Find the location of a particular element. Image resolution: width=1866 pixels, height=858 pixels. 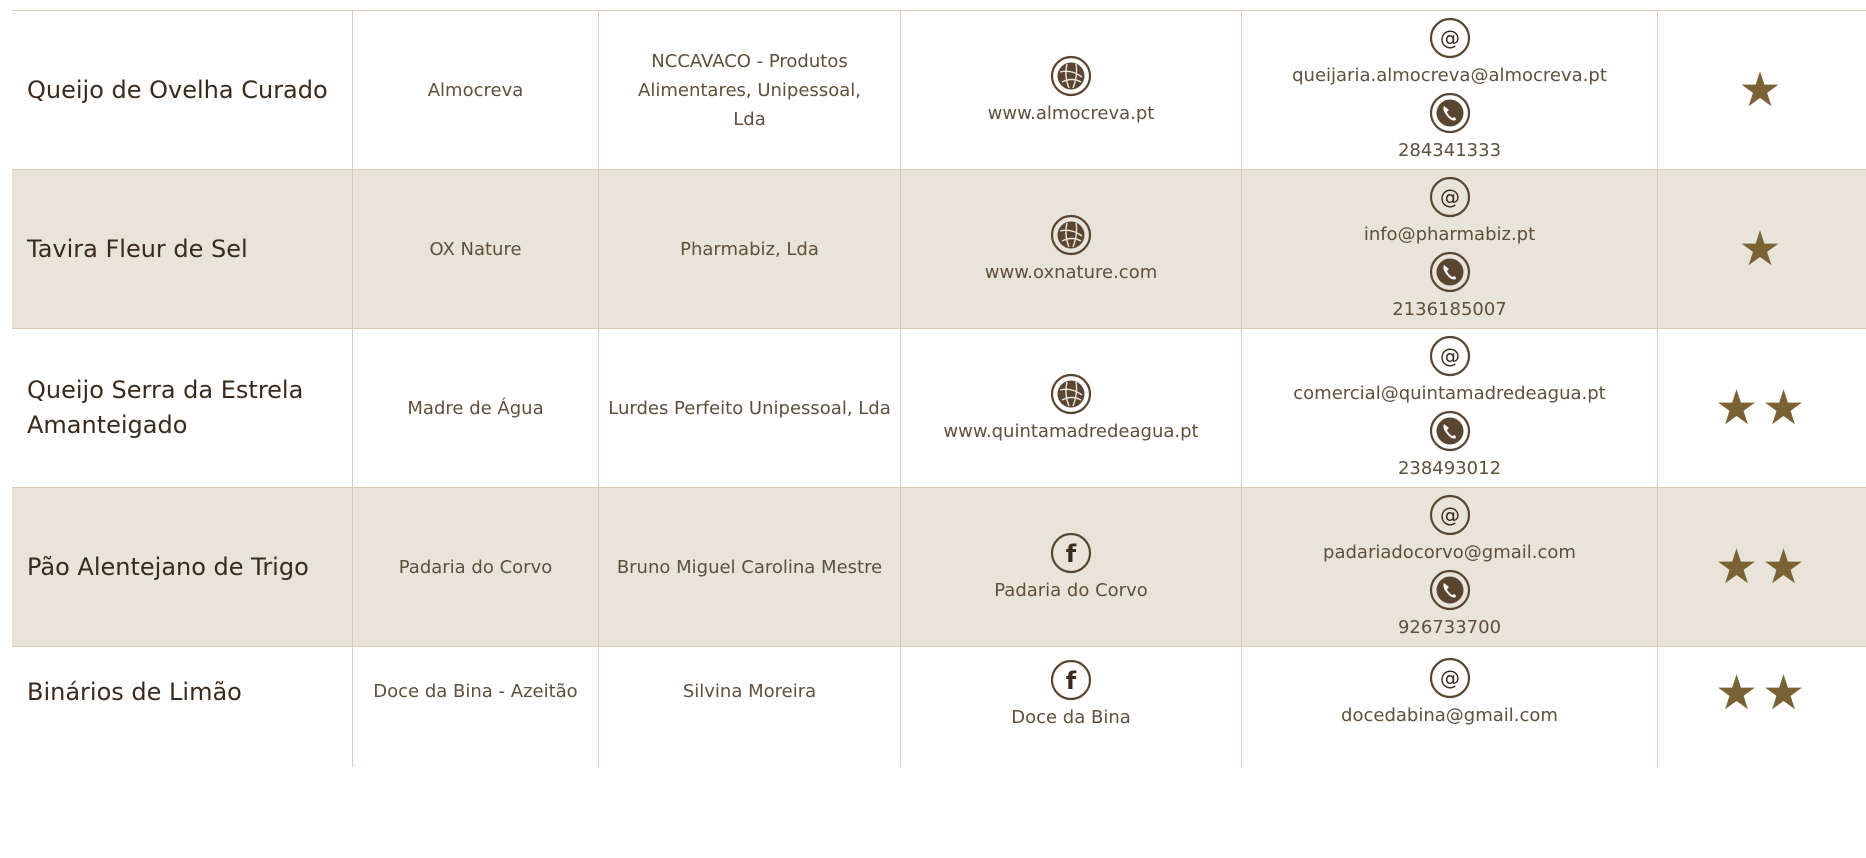

web-cell: f Doce da Bina is located at coordinates (1071, 707).